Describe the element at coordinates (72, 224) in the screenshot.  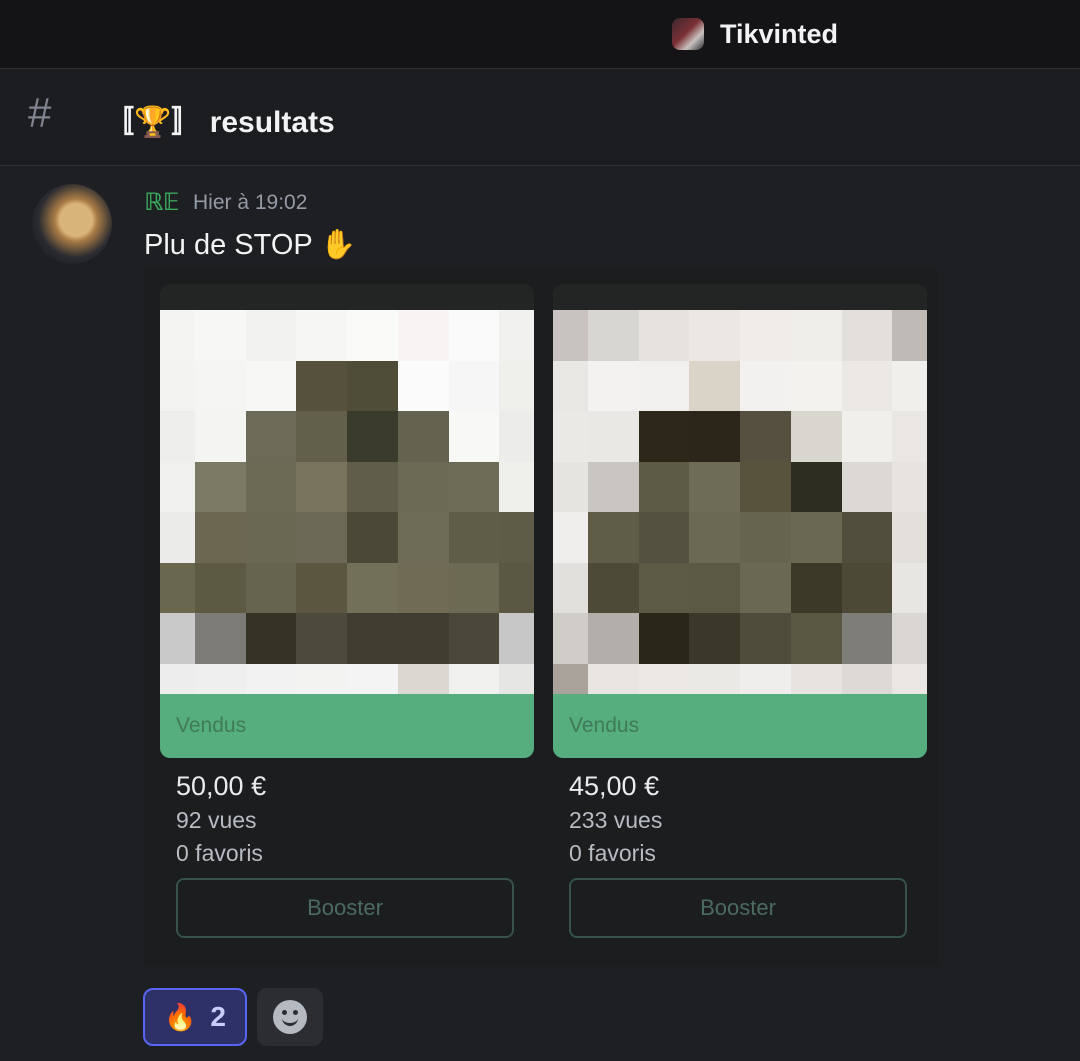
I see `user-avatar` at that location.